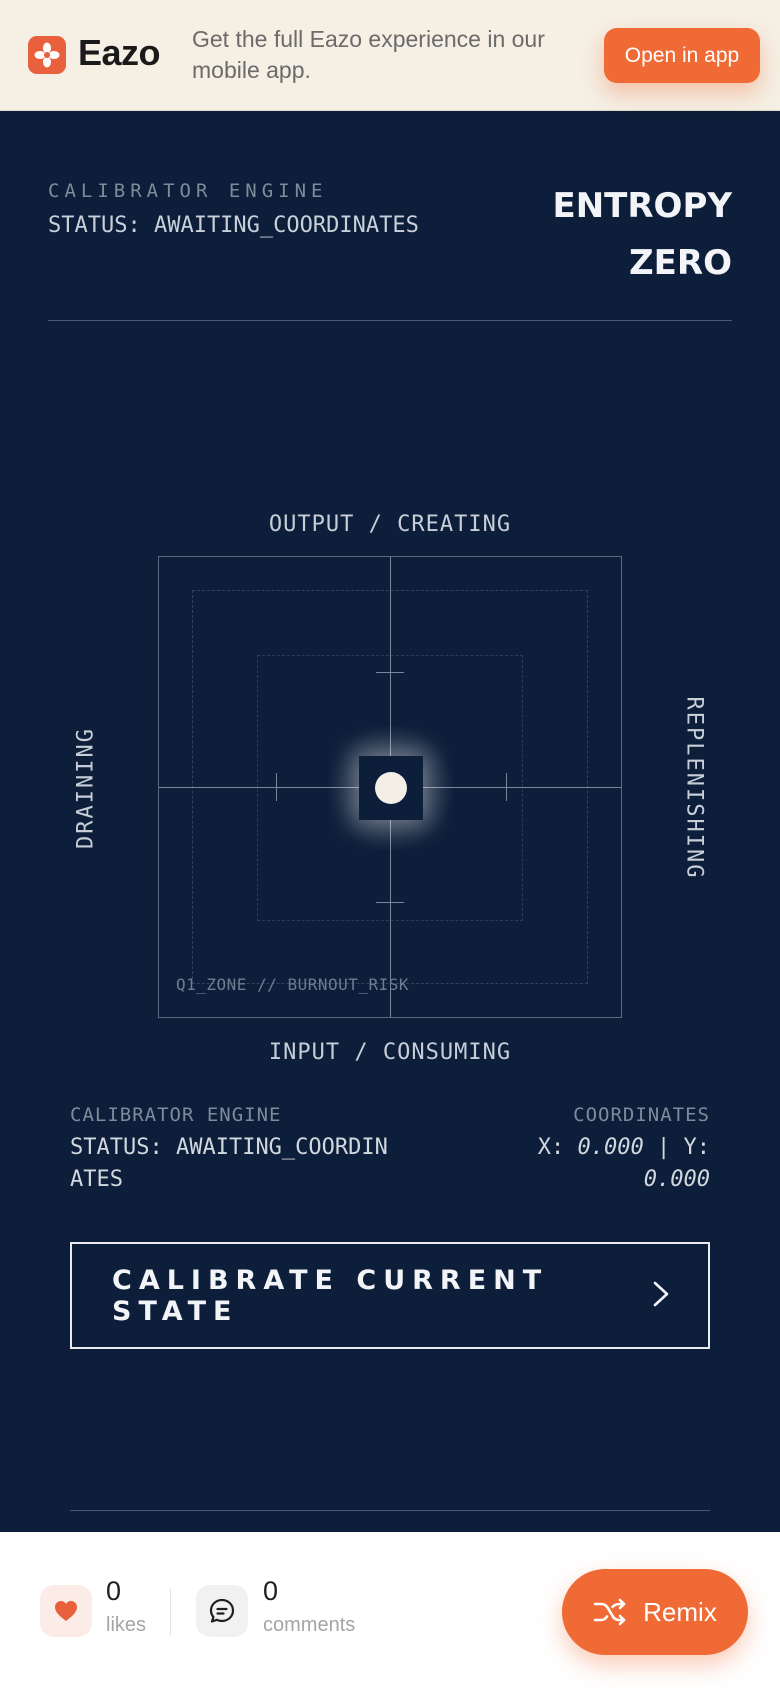 This screenshot has height=1688, width=780. What do you see at coordinates (188, 191) in the screenshot?
I see `engine-eyebrow: CALIBRATOR ENGINE` at bounding box center [188, 191].